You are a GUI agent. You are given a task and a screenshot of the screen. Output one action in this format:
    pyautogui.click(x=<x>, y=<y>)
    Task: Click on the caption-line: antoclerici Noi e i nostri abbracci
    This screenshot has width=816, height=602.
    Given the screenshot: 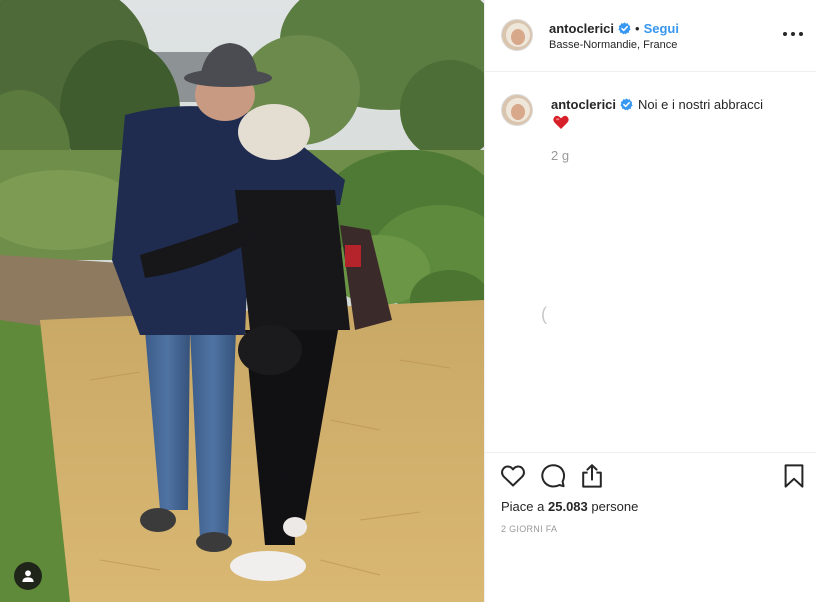 What is the action you would take?
    pyautogui.click(x=676, y=104)
    